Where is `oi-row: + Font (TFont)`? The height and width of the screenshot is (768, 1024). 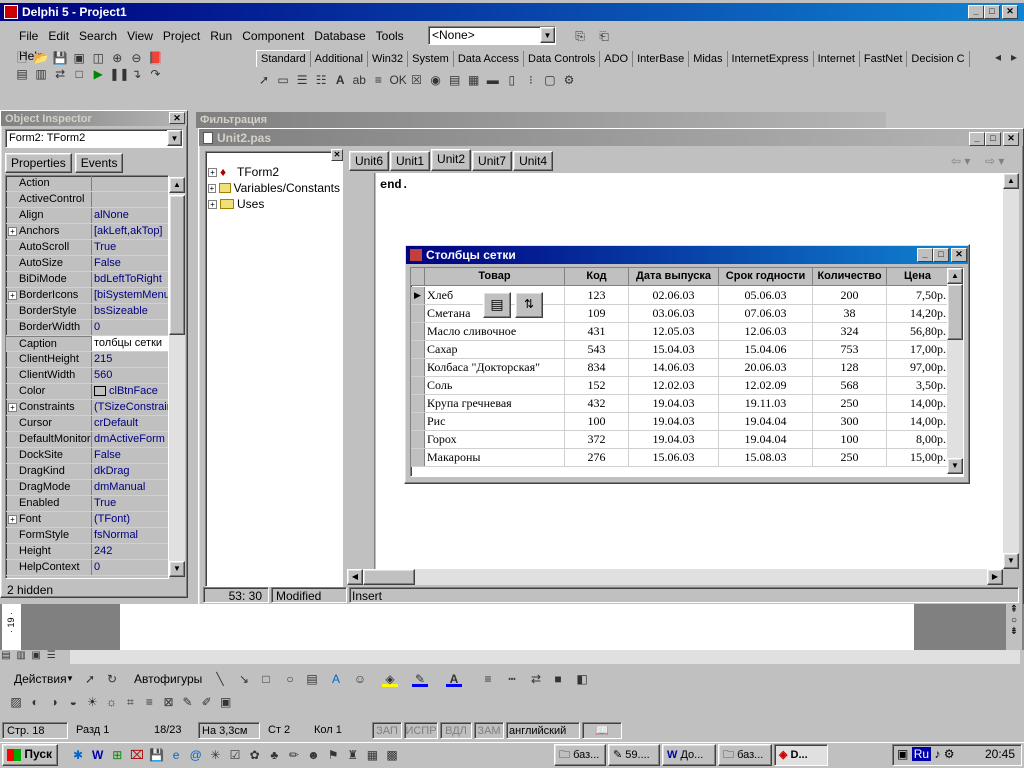 oi-row: + Font (TFont) is located at coordinates (87, 520).